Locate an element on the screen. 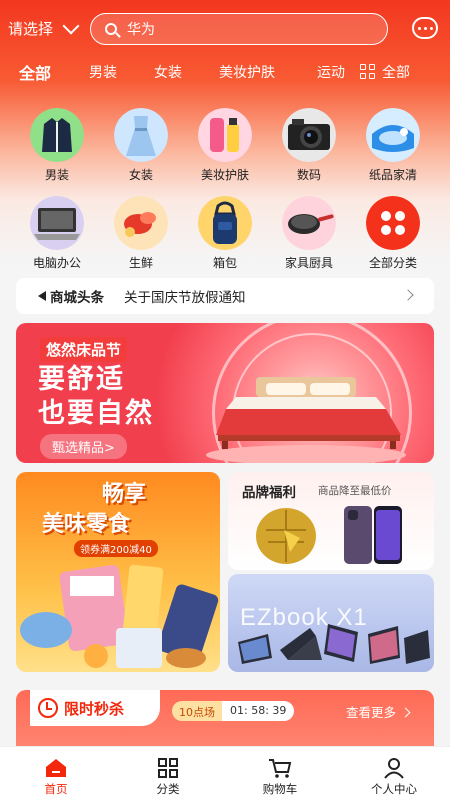 This screenshot has height=800, width=450. category-tabs: 全部 男装 女装 美妆护肤 运动 全部 is located at coordinates (225, 73).